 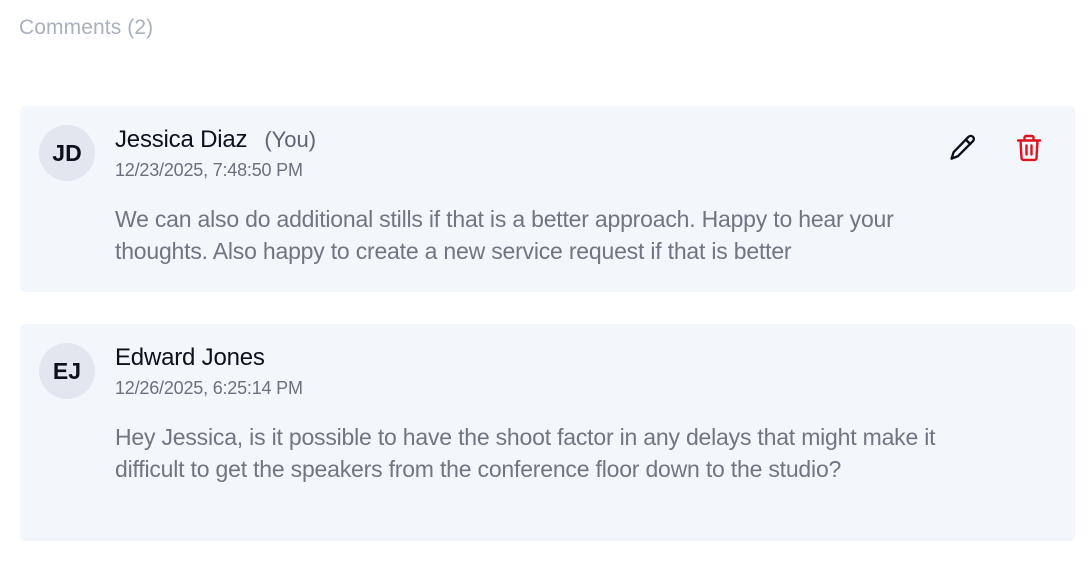 I want to click on delete-comment-button, so click(x=1029, y=148).